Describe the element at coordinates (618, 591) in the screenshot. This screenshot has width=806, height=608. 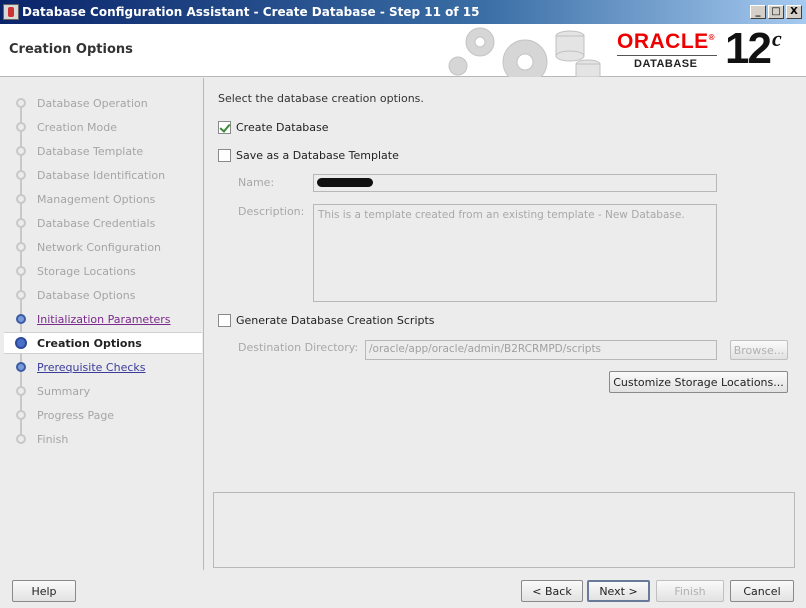
I see `next-button: Next >` at that location.